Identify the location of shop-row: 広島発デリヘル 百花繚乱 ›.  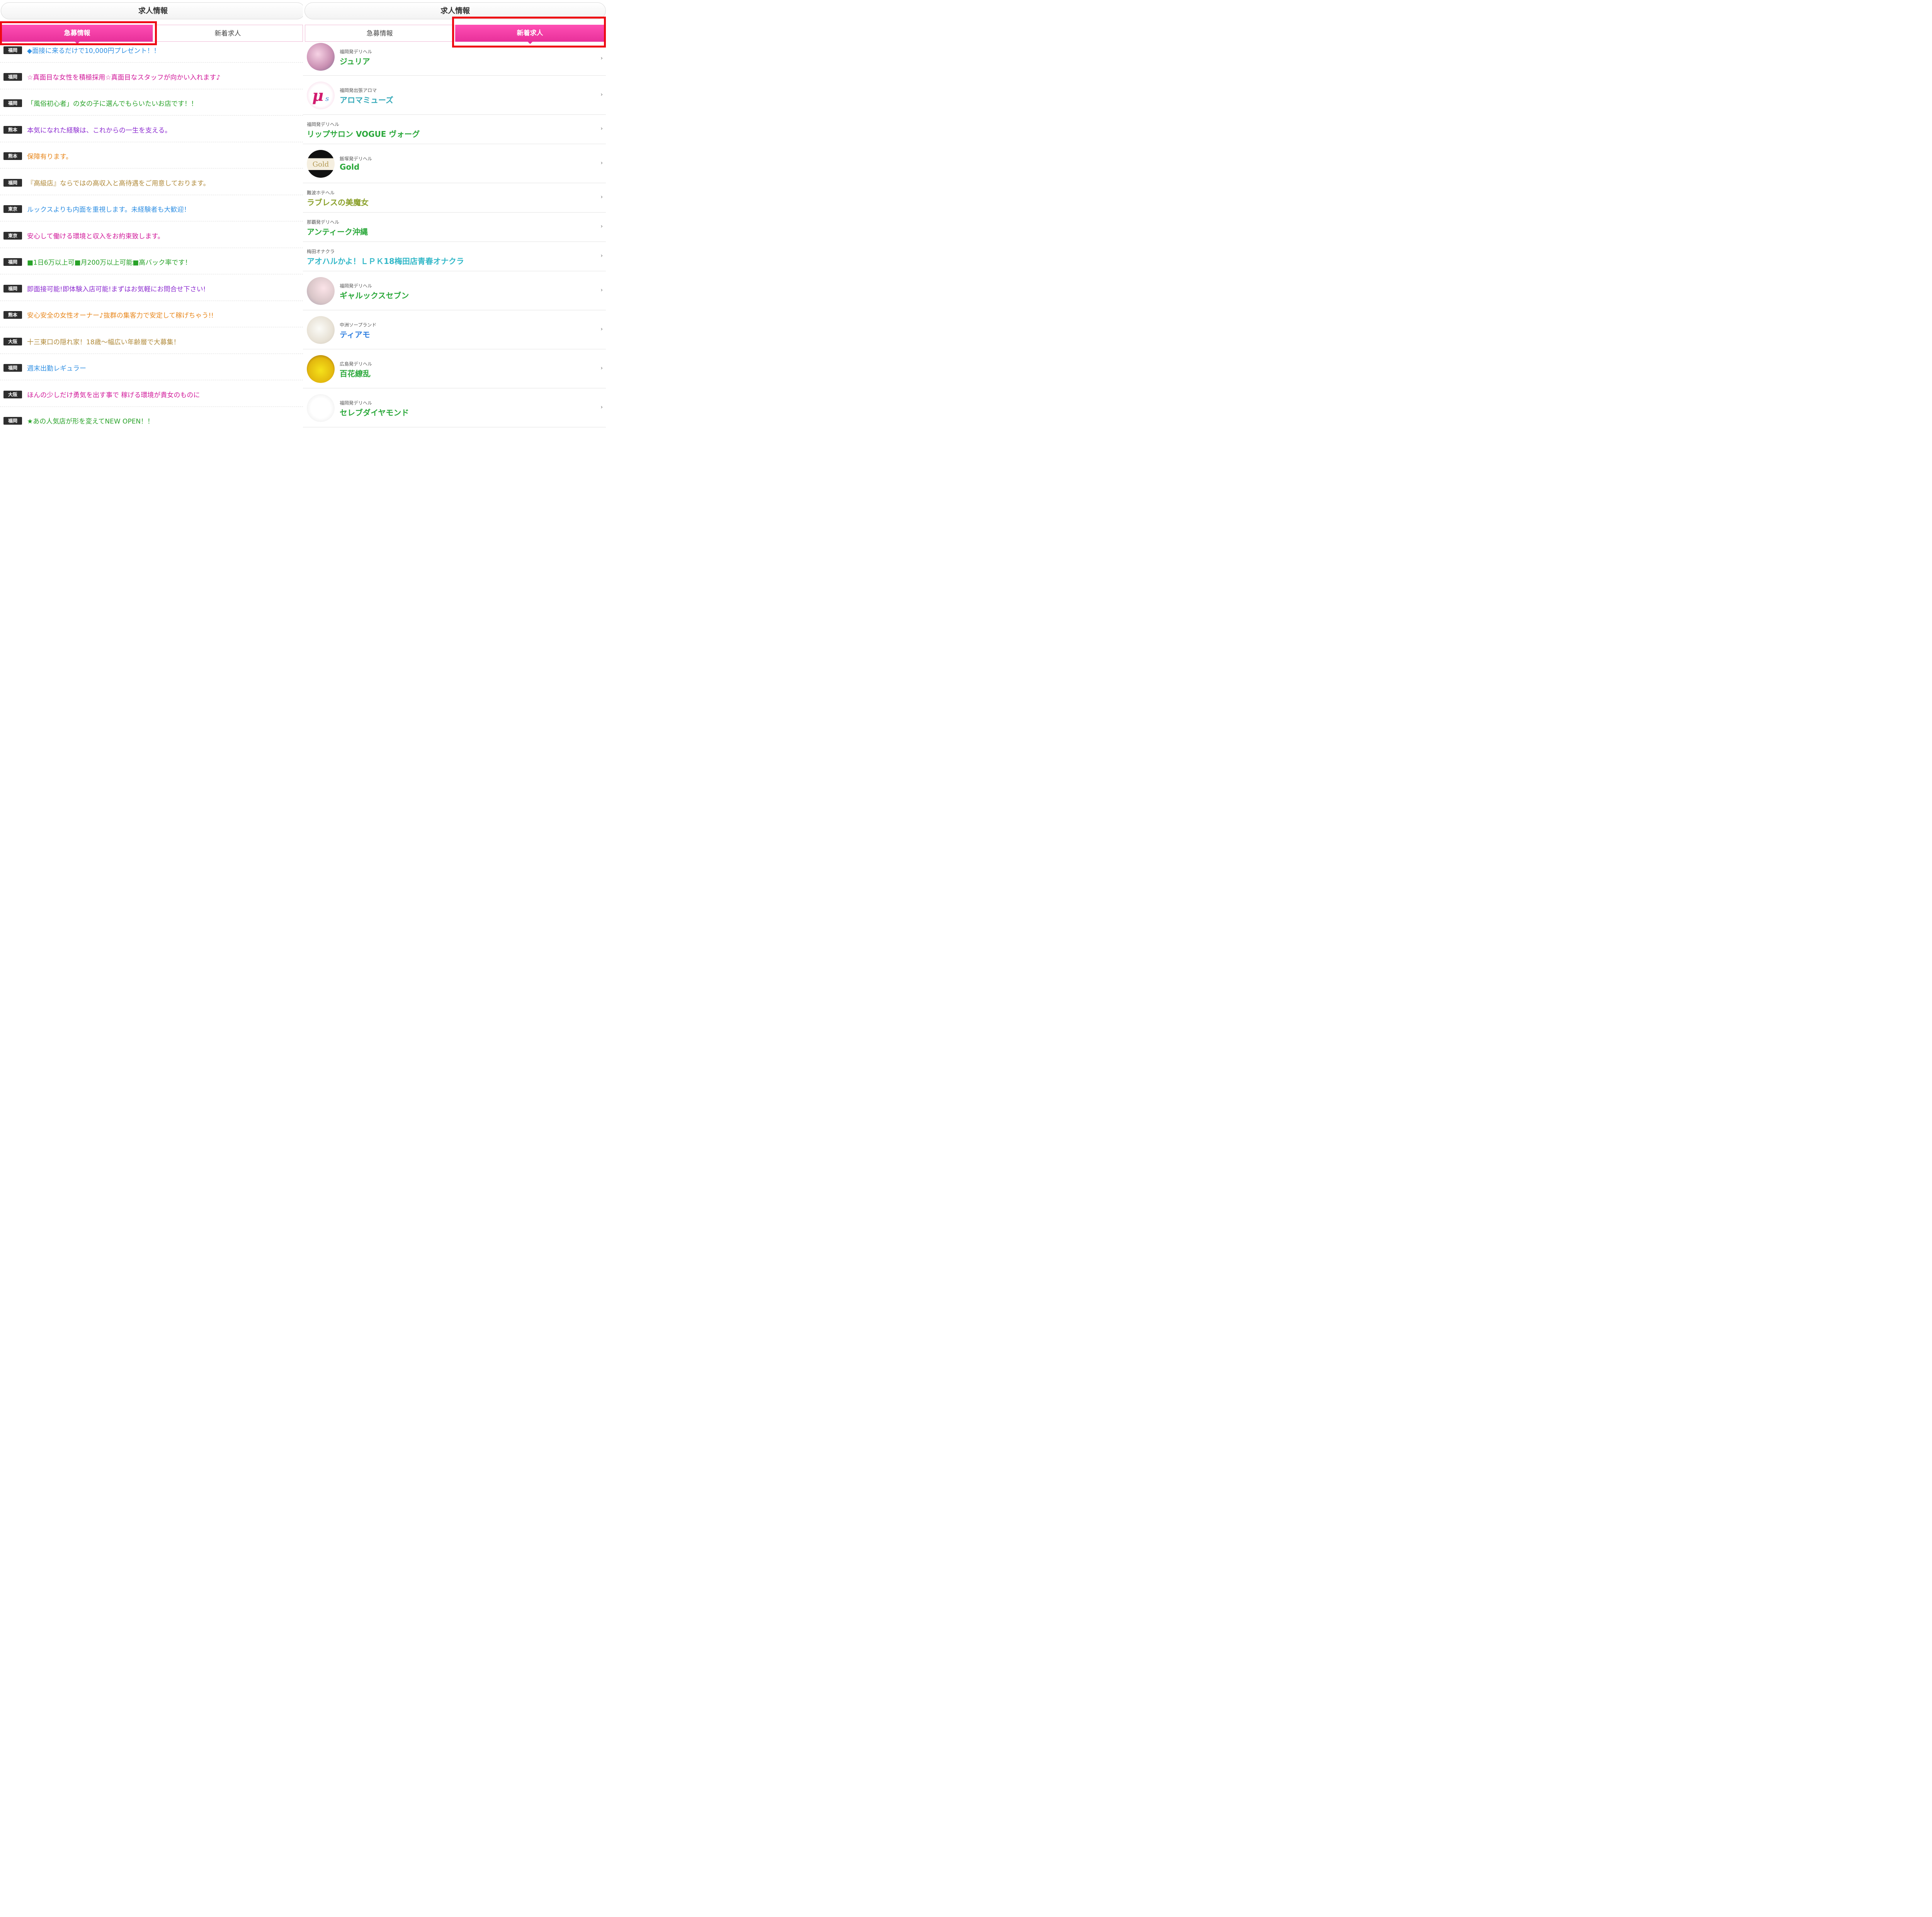
(454, 368).